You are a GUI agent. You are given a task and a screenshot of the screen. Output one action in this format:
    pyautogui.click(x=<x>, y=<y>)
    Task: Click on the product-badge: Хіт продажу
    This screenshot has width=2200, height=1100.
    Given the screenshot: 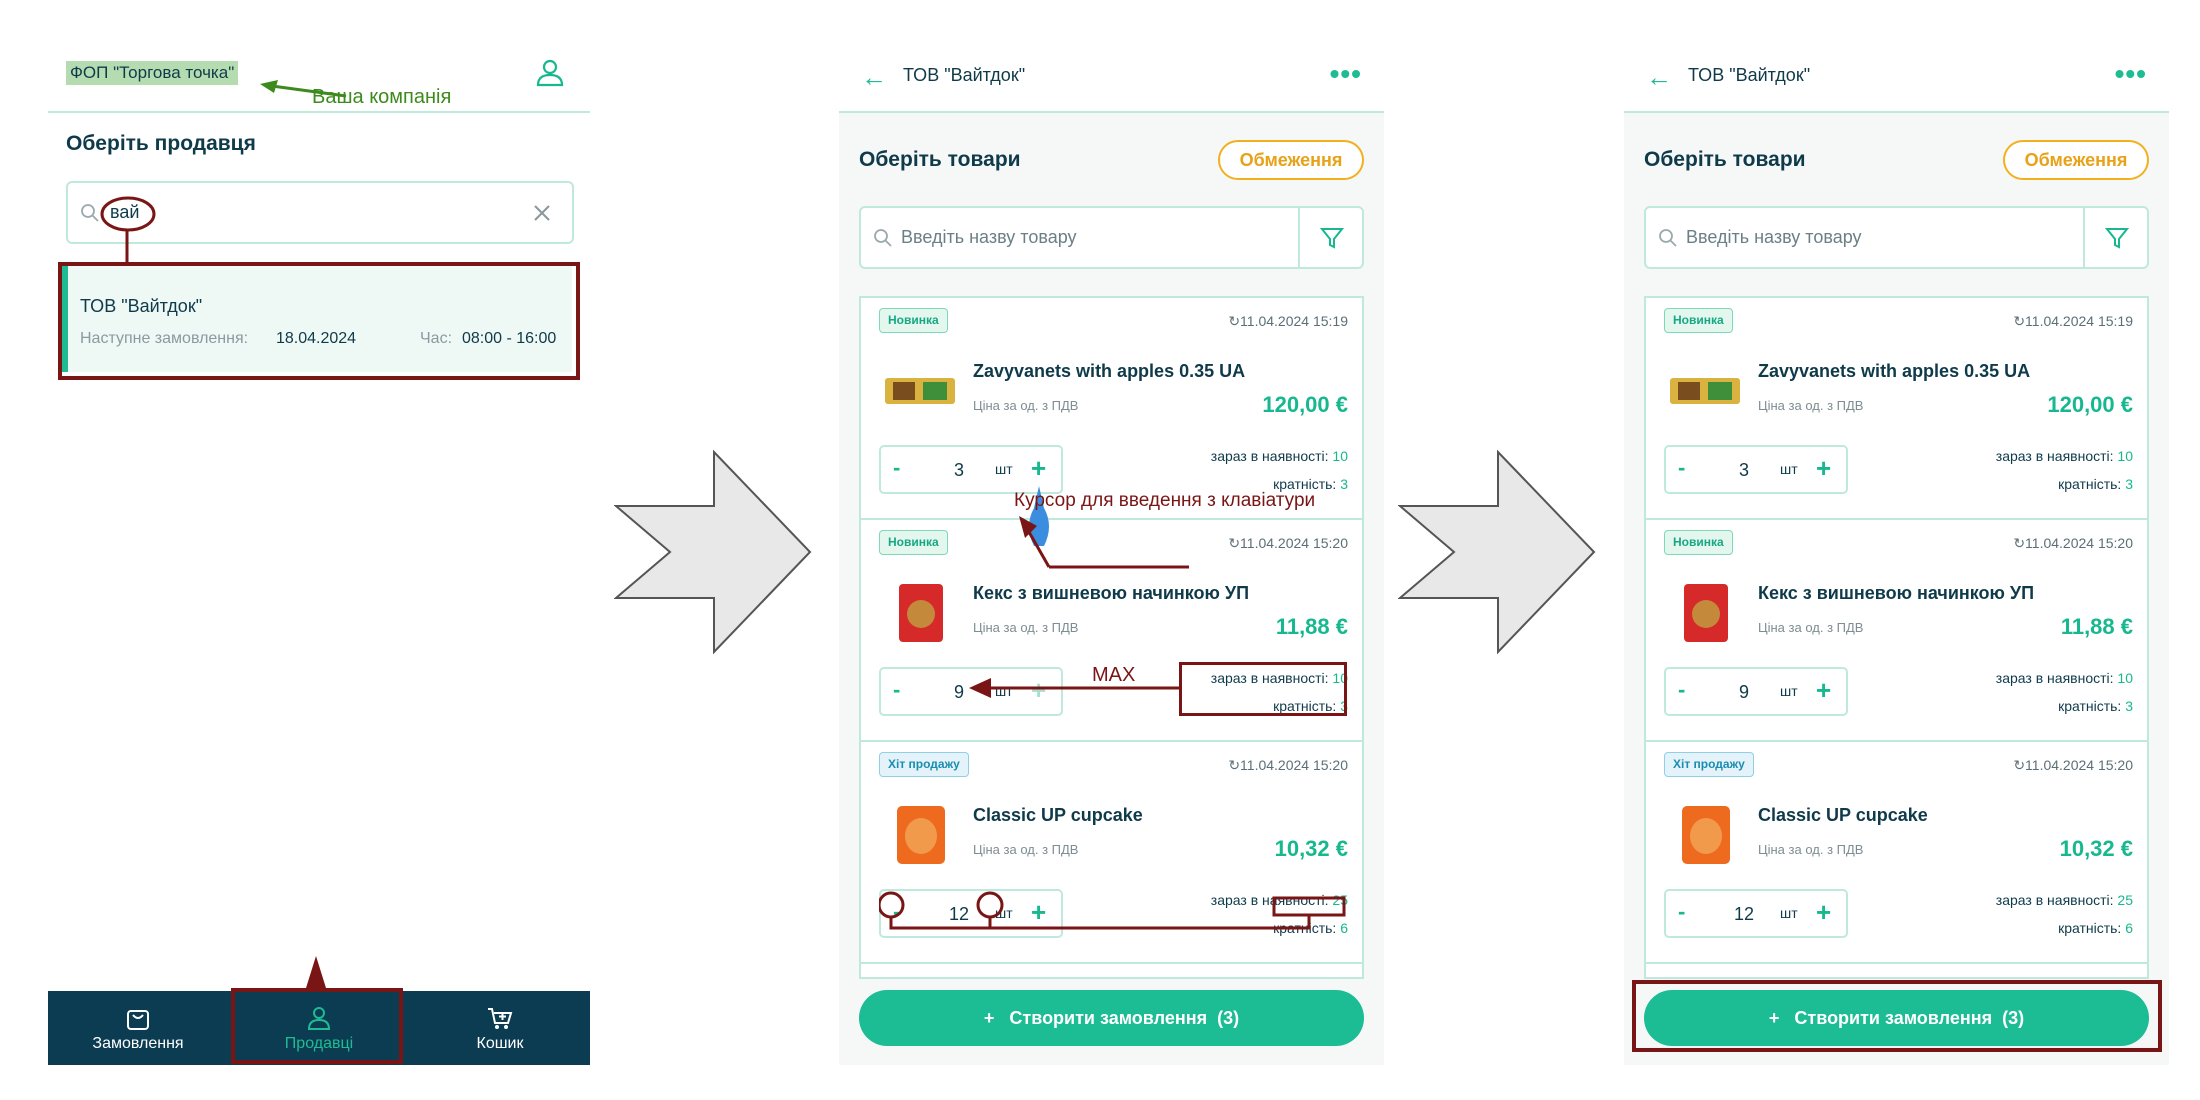 What is the action you would take?
    pyautogui.click(x=924, y=764)
    